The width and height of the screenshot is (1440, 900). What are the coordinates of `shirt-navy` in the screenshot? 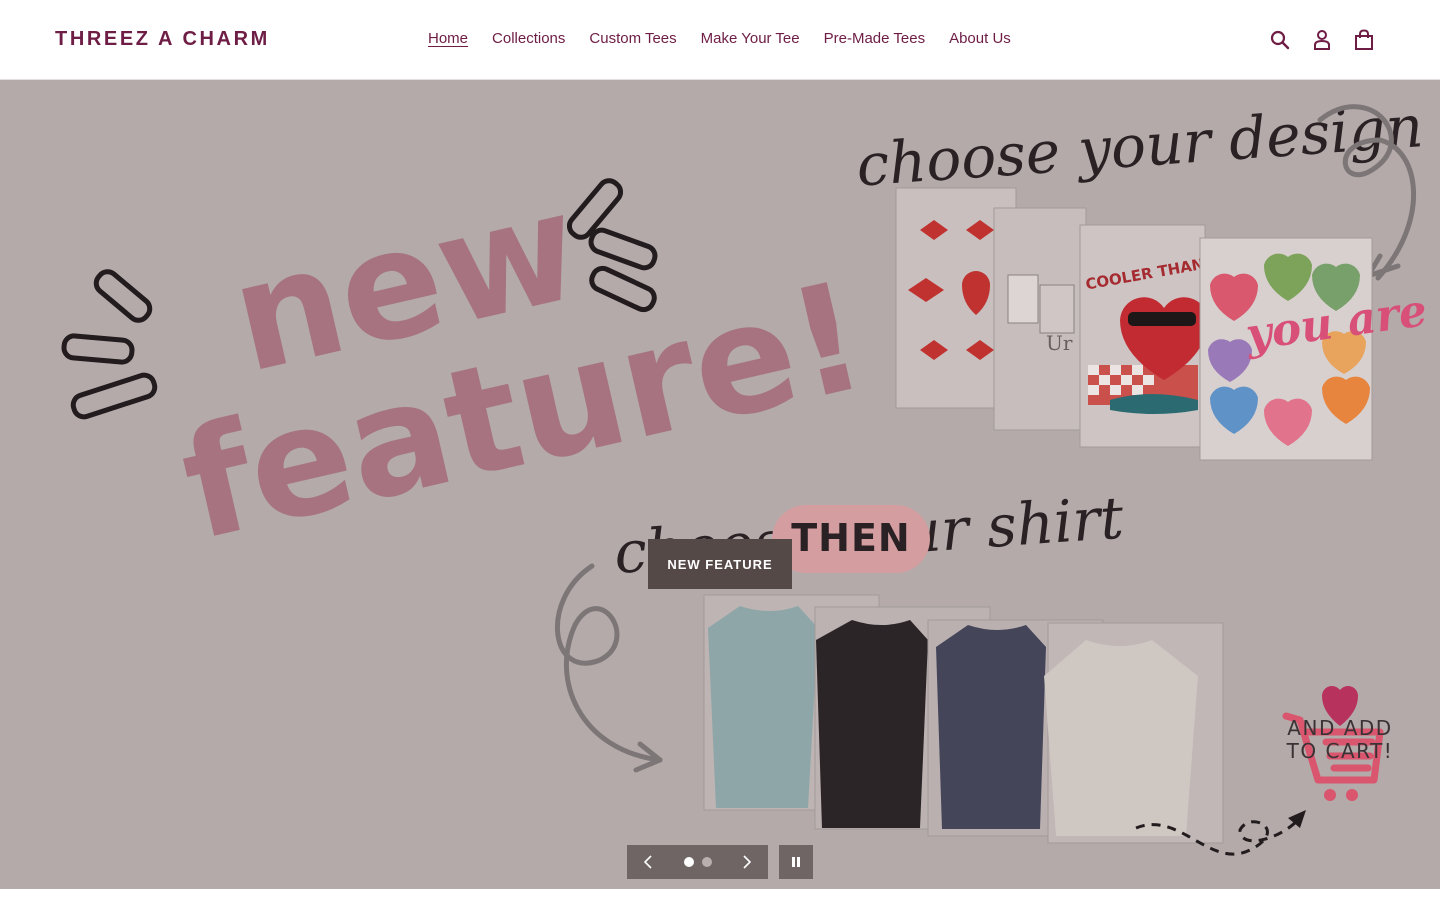 It's located at (991, 727).